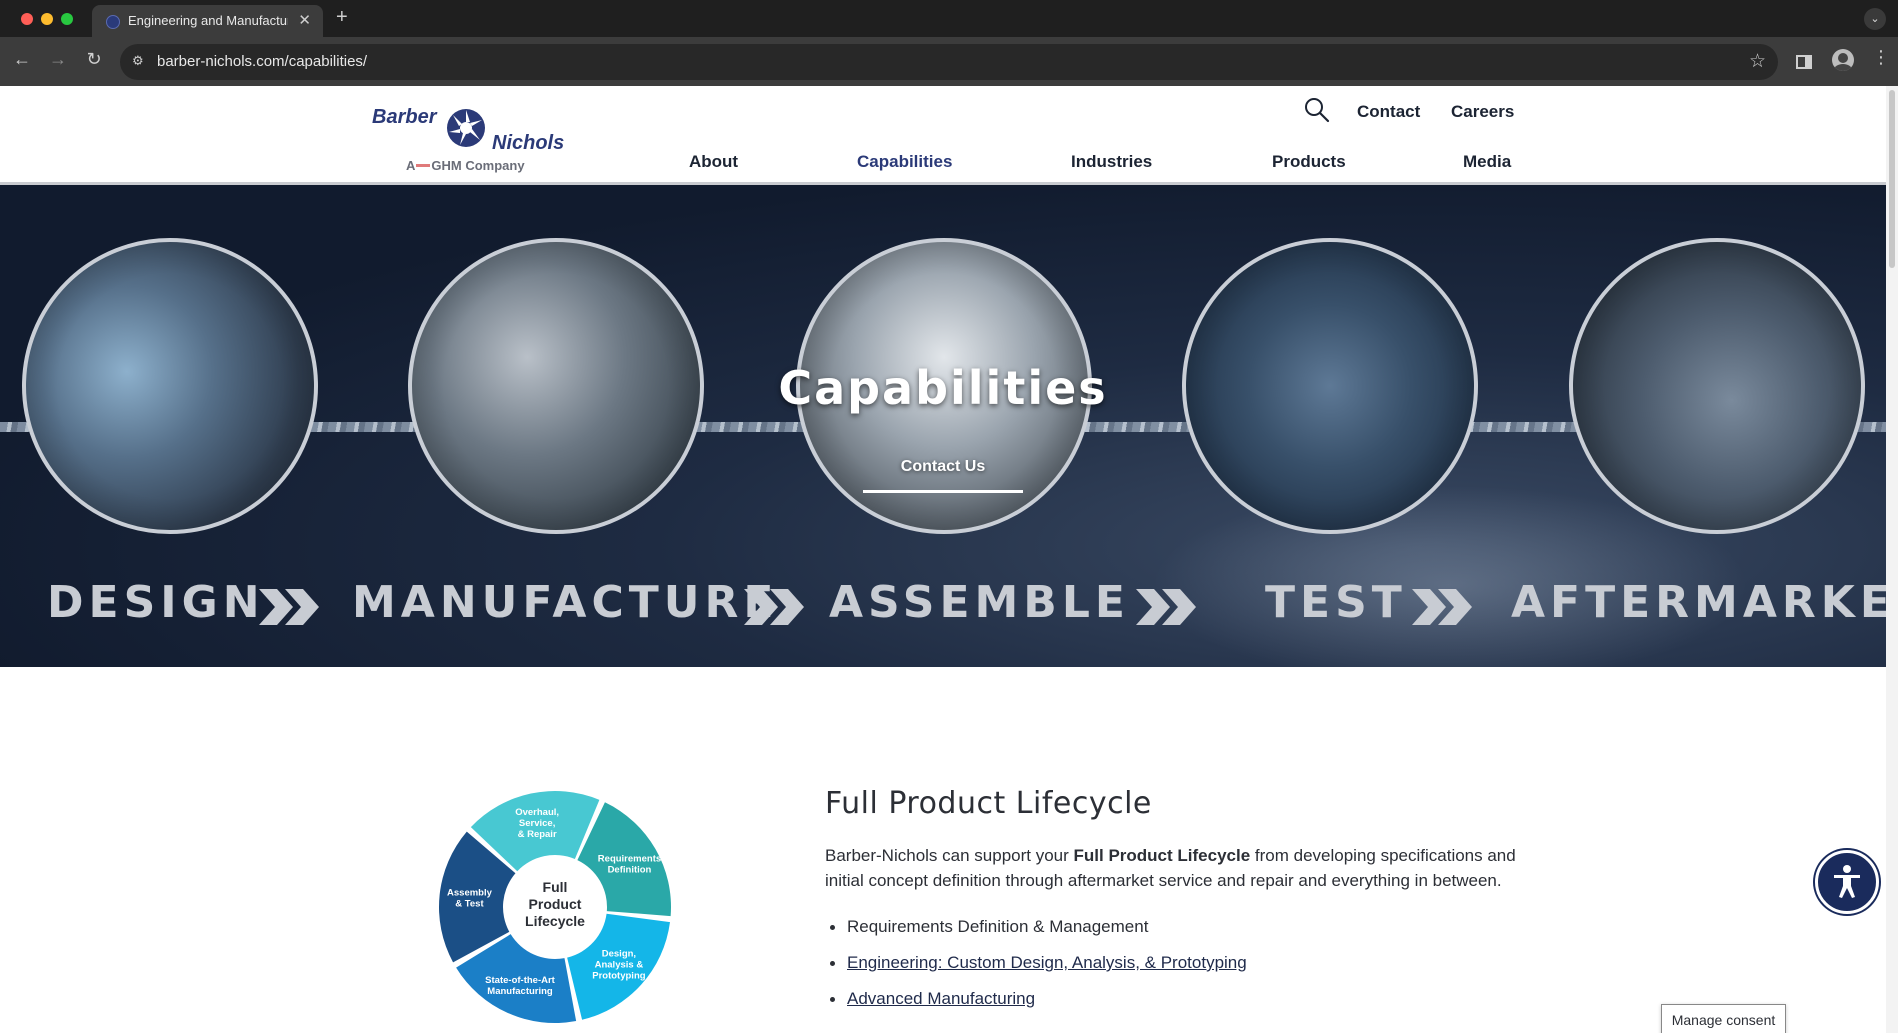 This screenshot has height=1033, width=1898. Describe the element at coordinates (1482, 112) in the screenshot. I see `header-careers-link: Careers` at that location.